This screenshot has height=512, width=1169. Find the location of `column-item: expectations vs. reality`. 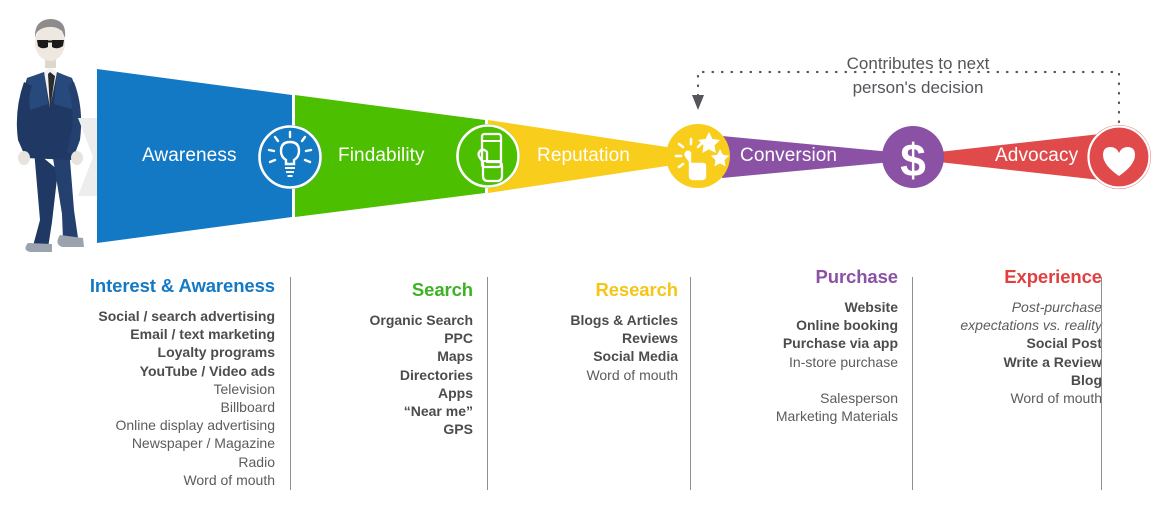

column-item: expectations vs. reality is located at coordinates (1031, 325).